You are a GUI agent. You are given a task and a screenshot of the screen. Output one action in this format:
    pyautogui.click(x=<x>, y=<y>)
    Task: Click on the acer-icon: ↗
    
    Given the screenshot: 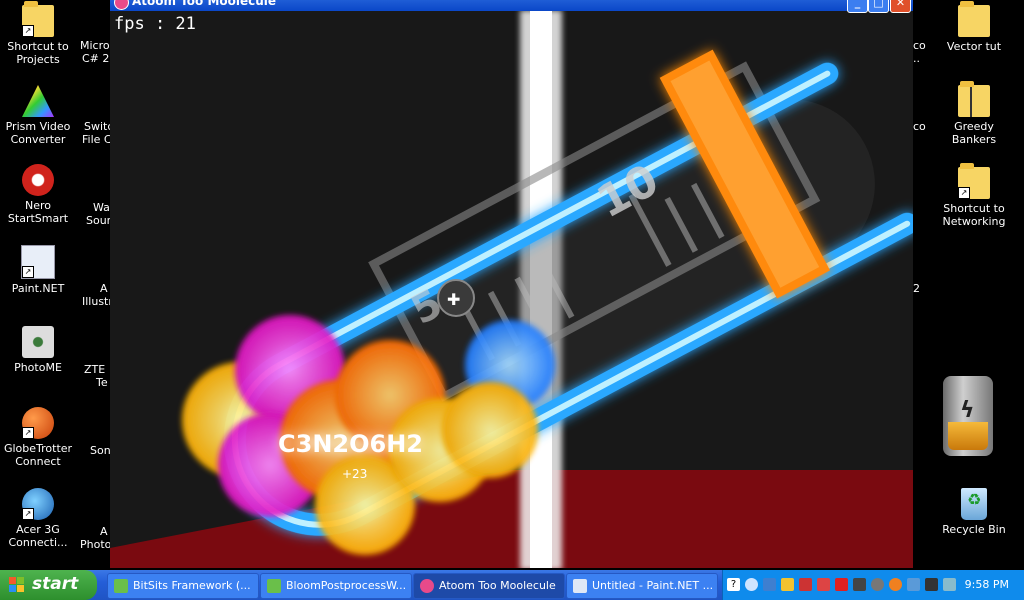 What is the action you would take?
    pyautogui.click(x=38, y=504)
    